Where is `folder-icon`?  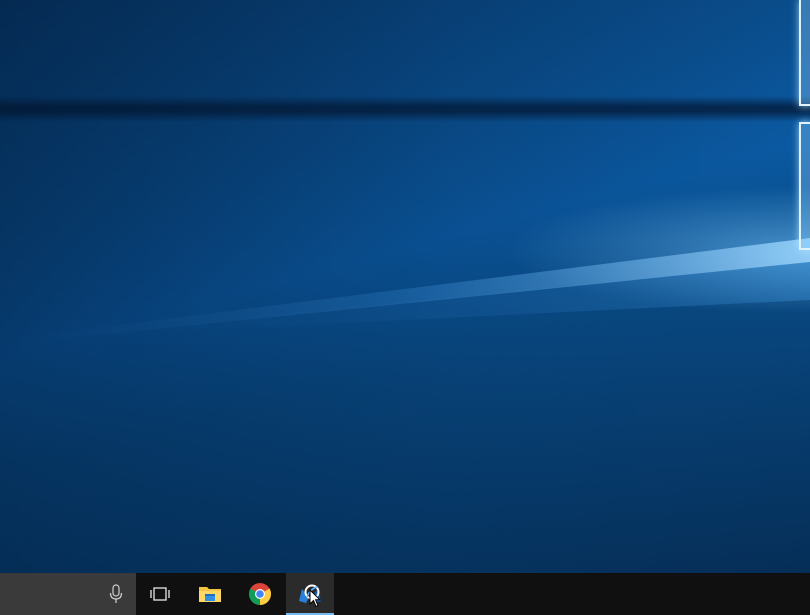
folder-icon is located at coordinates (210, 594).